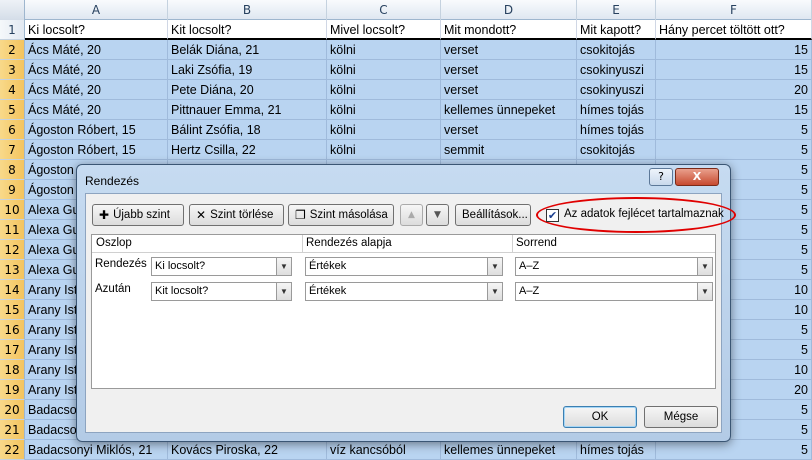  I want to click on row-header: 3, so click(12, 70).